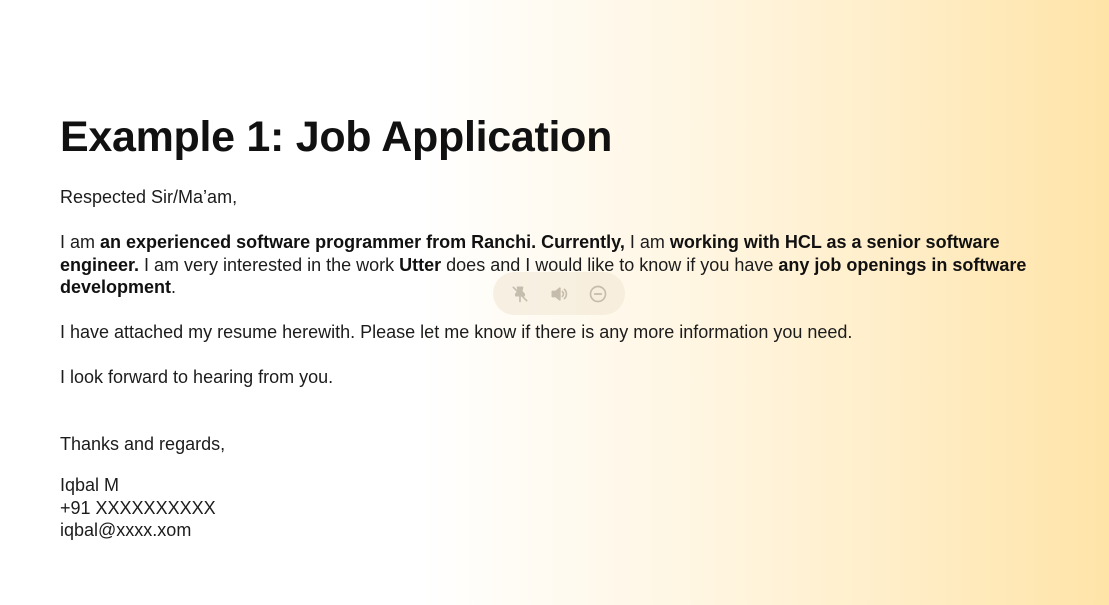 This screenshot has width=1109, height=605. What do you see at coordinates (90, 485) in the screenshot?
I see `signature-name: Iqbal M` at bounding box center [90, 485].